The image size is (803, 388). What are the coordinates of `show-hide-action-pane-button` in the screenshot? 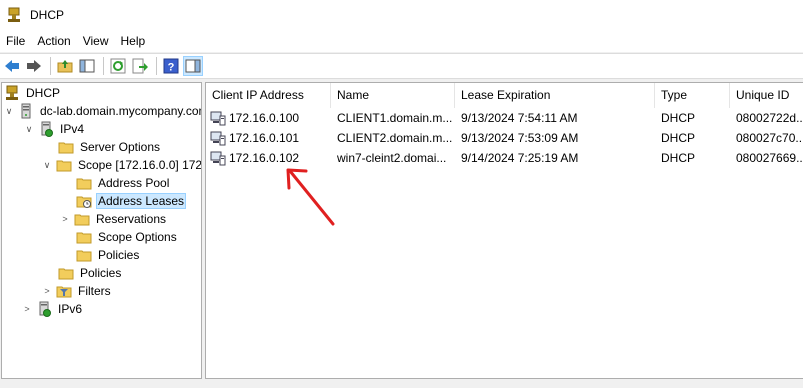 It's located at (193, 66).